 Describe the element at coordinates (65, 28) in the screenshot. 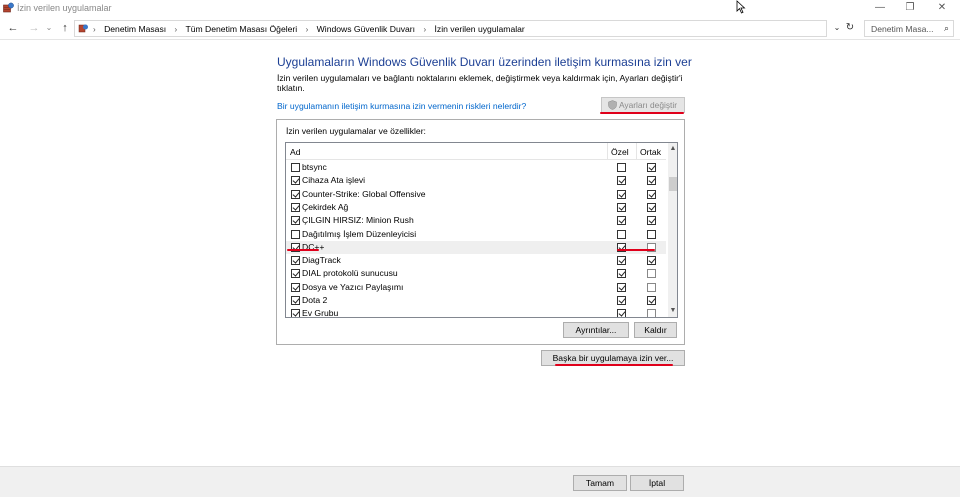

I see `up-arrow-icon: ↑` at that location.